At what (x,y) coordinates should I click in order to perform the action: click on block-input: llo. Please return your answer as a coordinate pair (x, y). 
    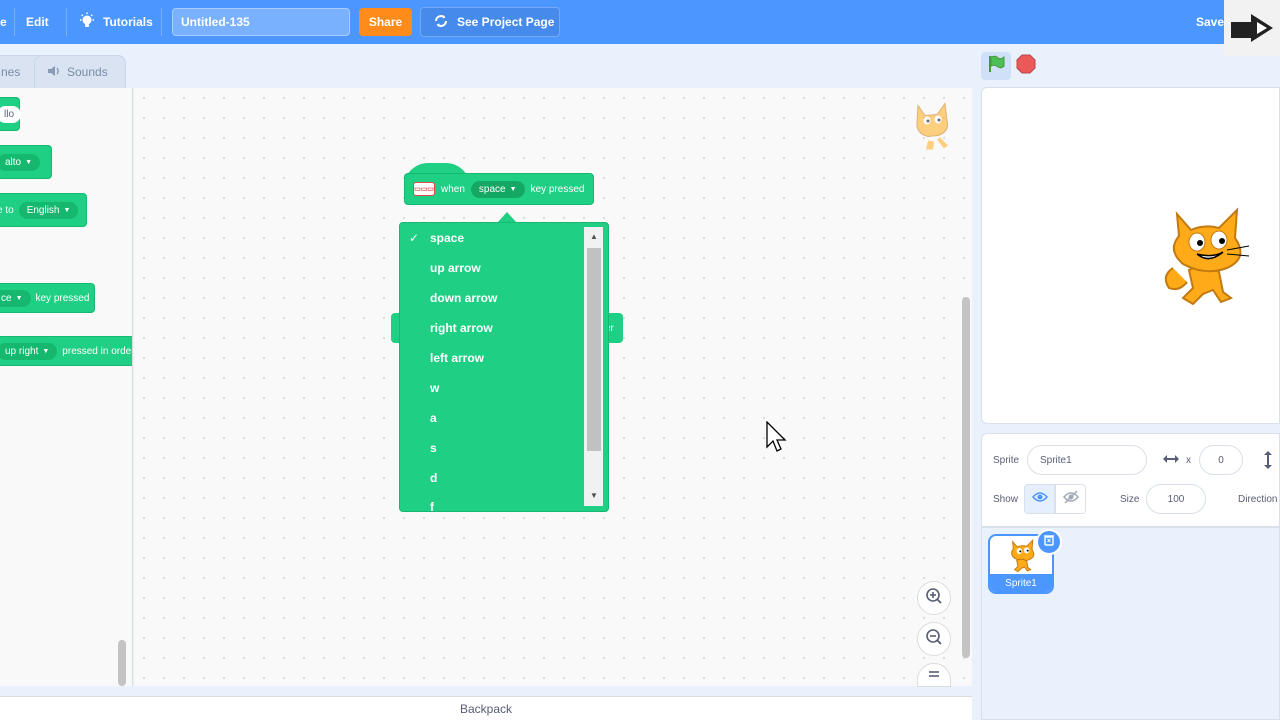
    Looking at the image, I should click on (11, 114).